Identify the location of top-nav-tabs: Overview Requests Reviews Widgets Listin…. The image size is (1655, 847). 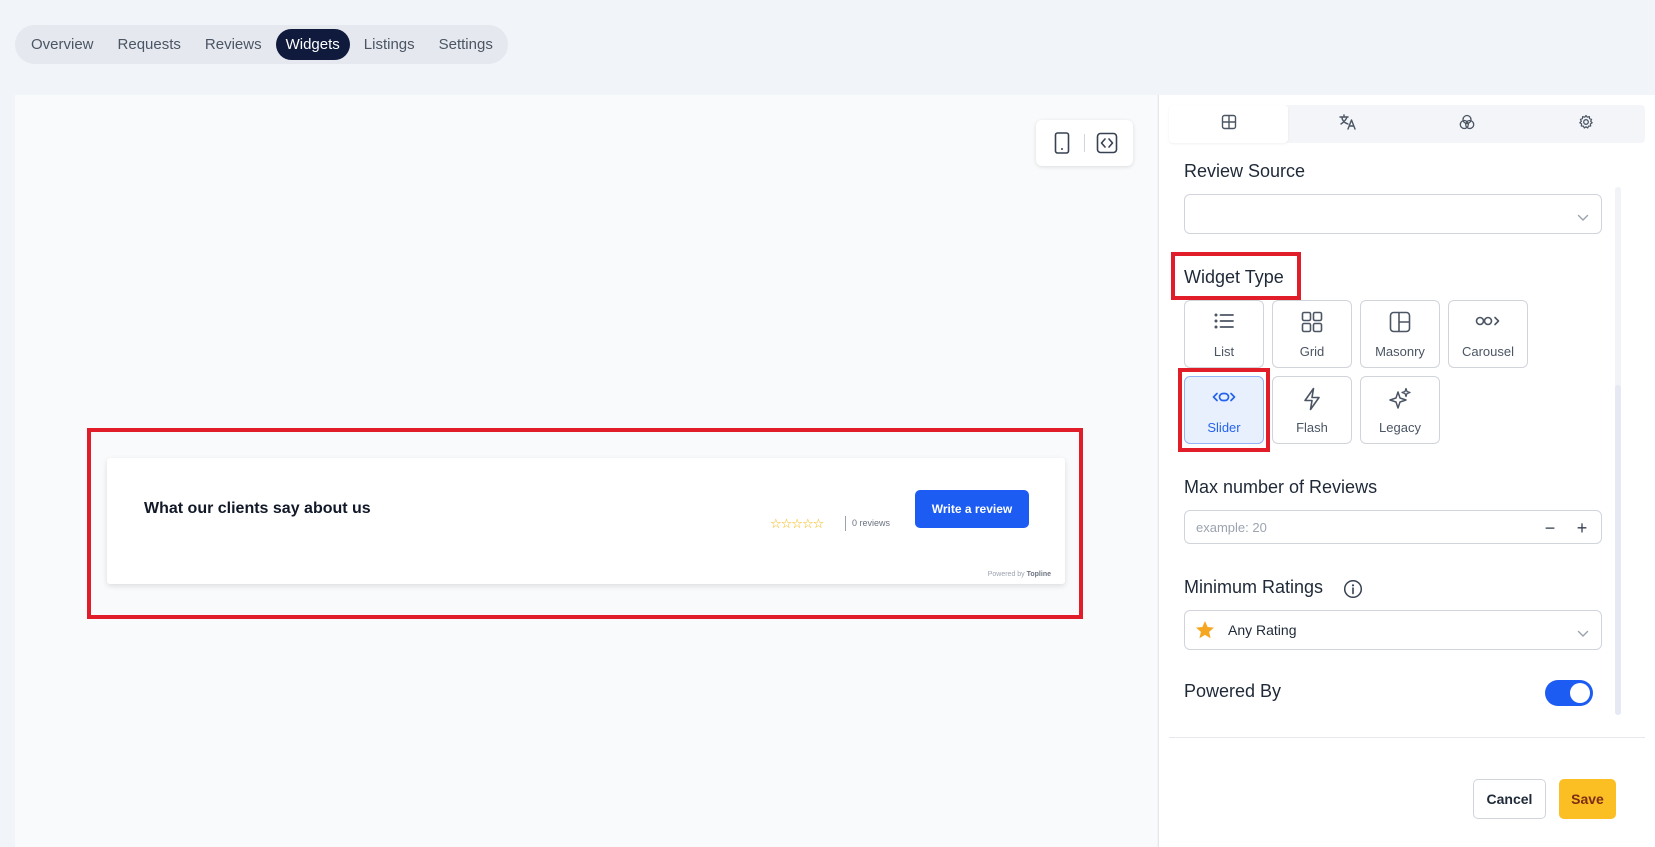
(261, 44).